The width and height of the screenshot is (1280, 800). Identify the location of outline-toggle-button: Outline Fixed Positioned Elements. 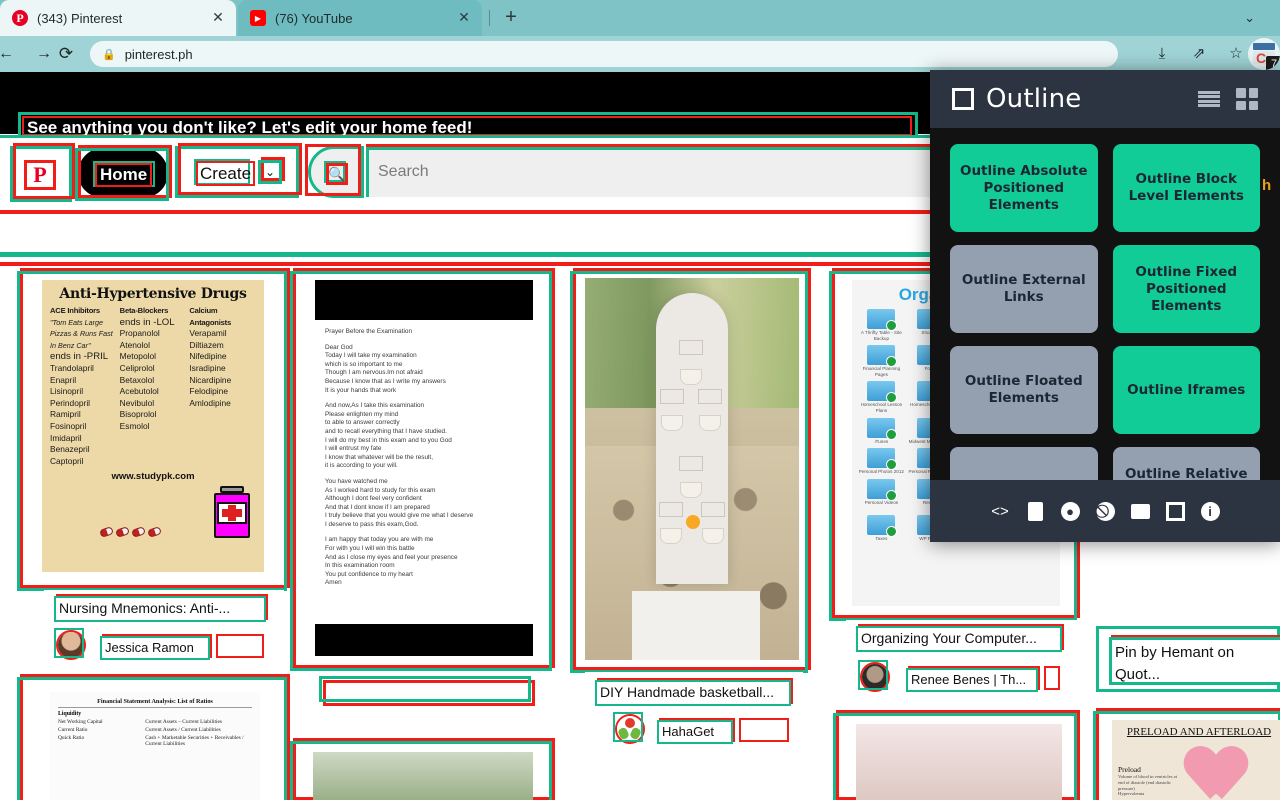
(1186, 289).